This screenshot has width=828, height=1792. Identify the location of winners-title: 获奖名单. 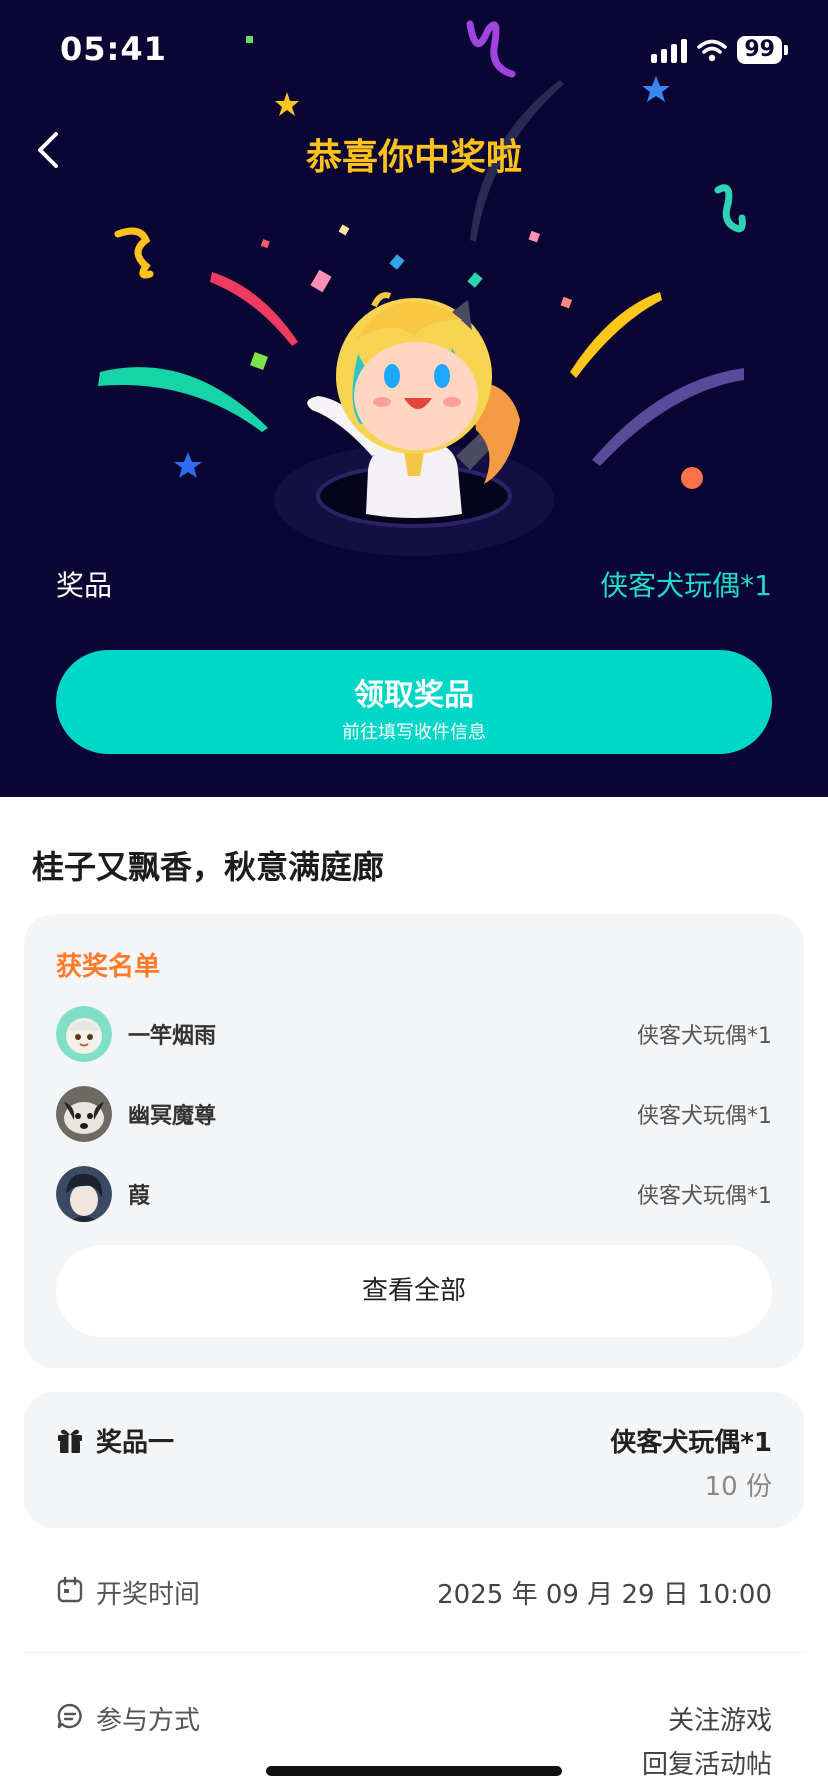
(108, 967).